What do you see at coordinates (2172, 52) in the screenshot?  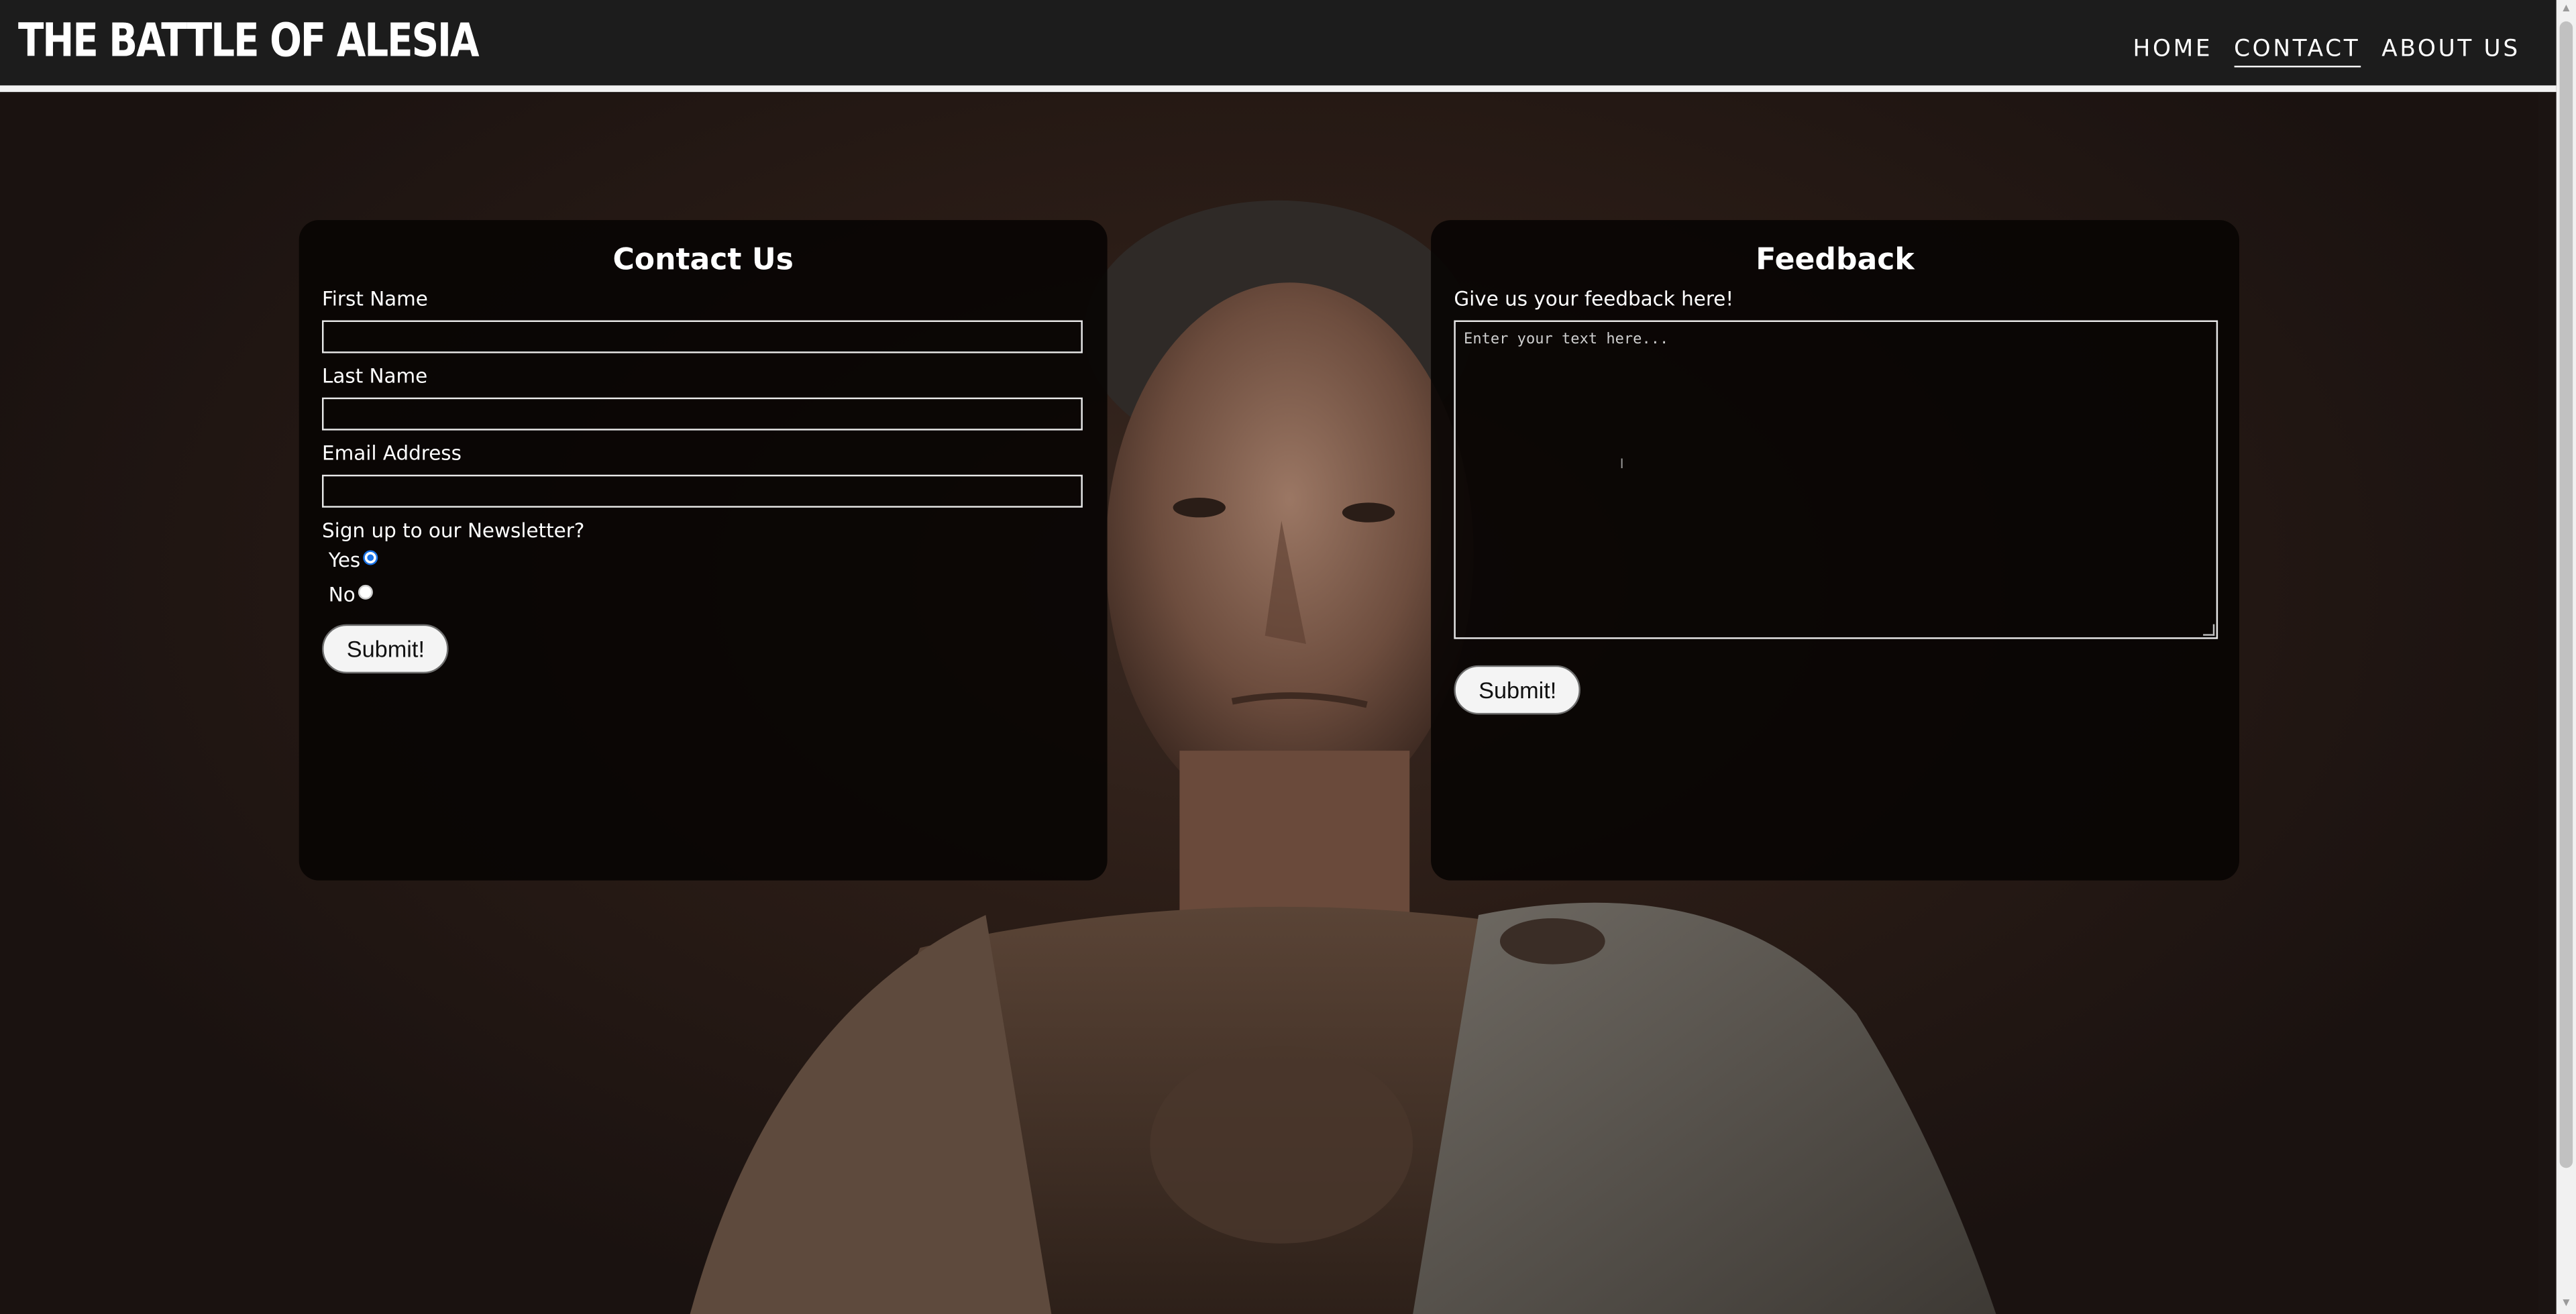 I see `nav-home-link: HOME` at bounding box center [2172, 52].